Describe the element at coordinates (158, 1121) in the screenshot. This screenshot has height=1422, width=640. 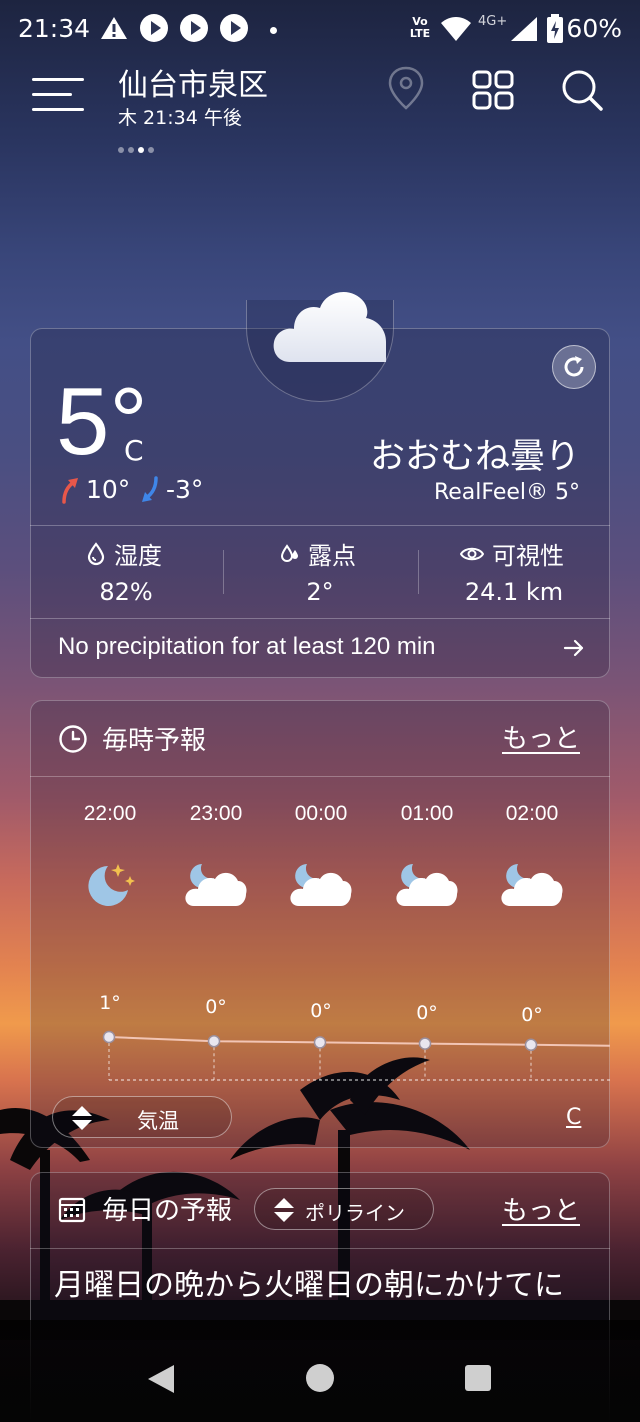
I see `temperature-selector-label: 気温` at that location.